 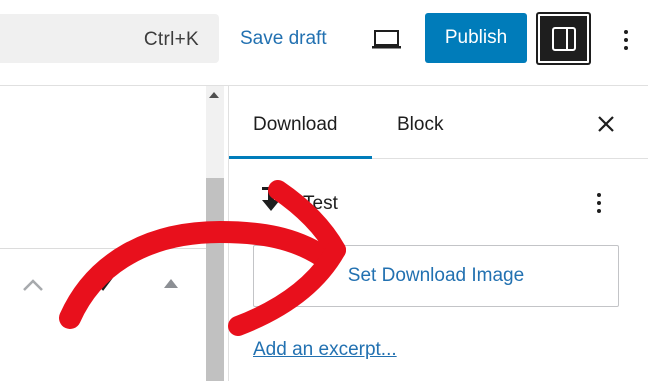 I want to click on active-tab-indicator, so click(x=300, y=157).